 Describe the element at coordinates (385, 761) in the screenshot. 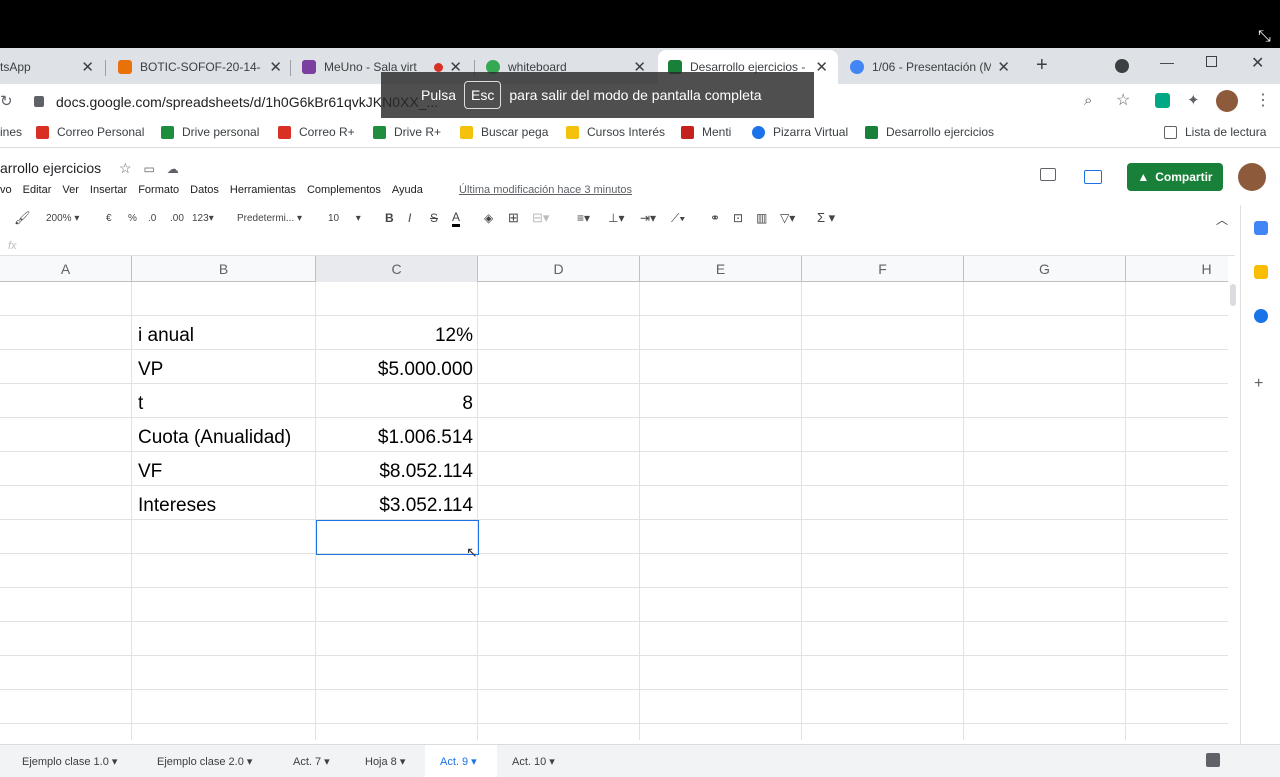

I see `sheet-tab-hoja-8: Hoja 8 ▾` at that location.